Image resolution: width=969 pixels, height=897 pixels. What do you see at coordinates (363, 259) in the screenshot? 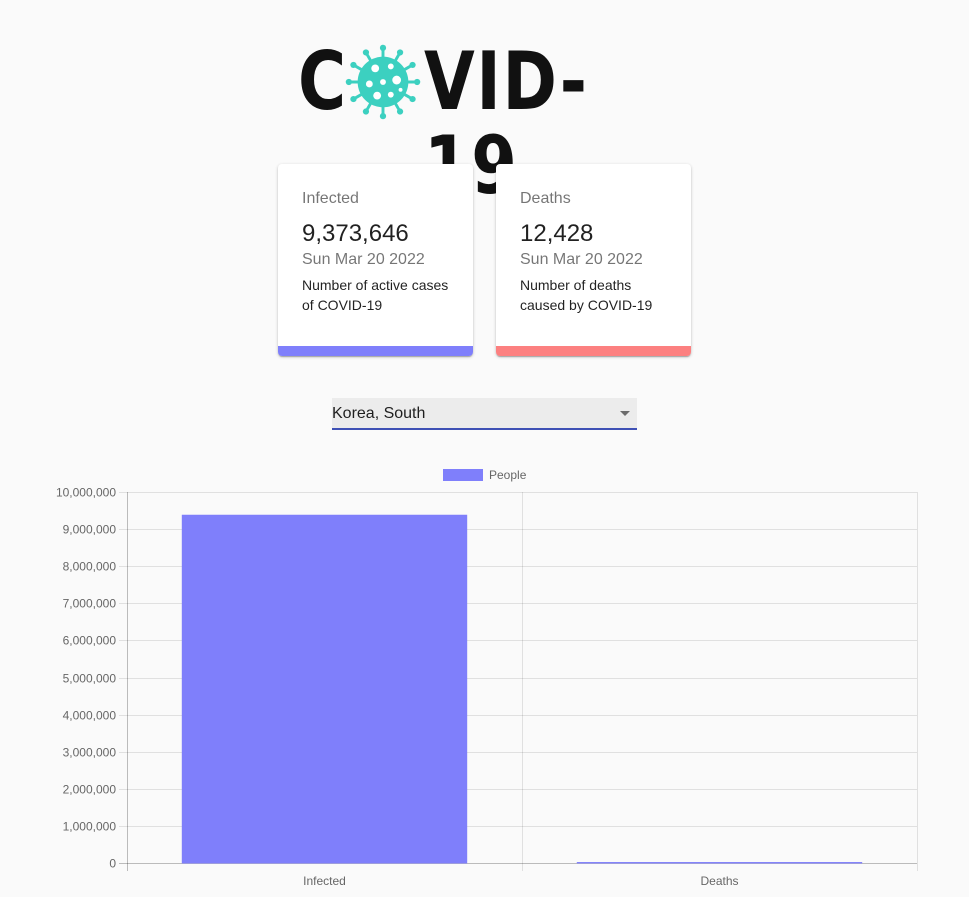
I see `infected-card-date: Sun Mar 20 2022` at bounding box center [363, 259].